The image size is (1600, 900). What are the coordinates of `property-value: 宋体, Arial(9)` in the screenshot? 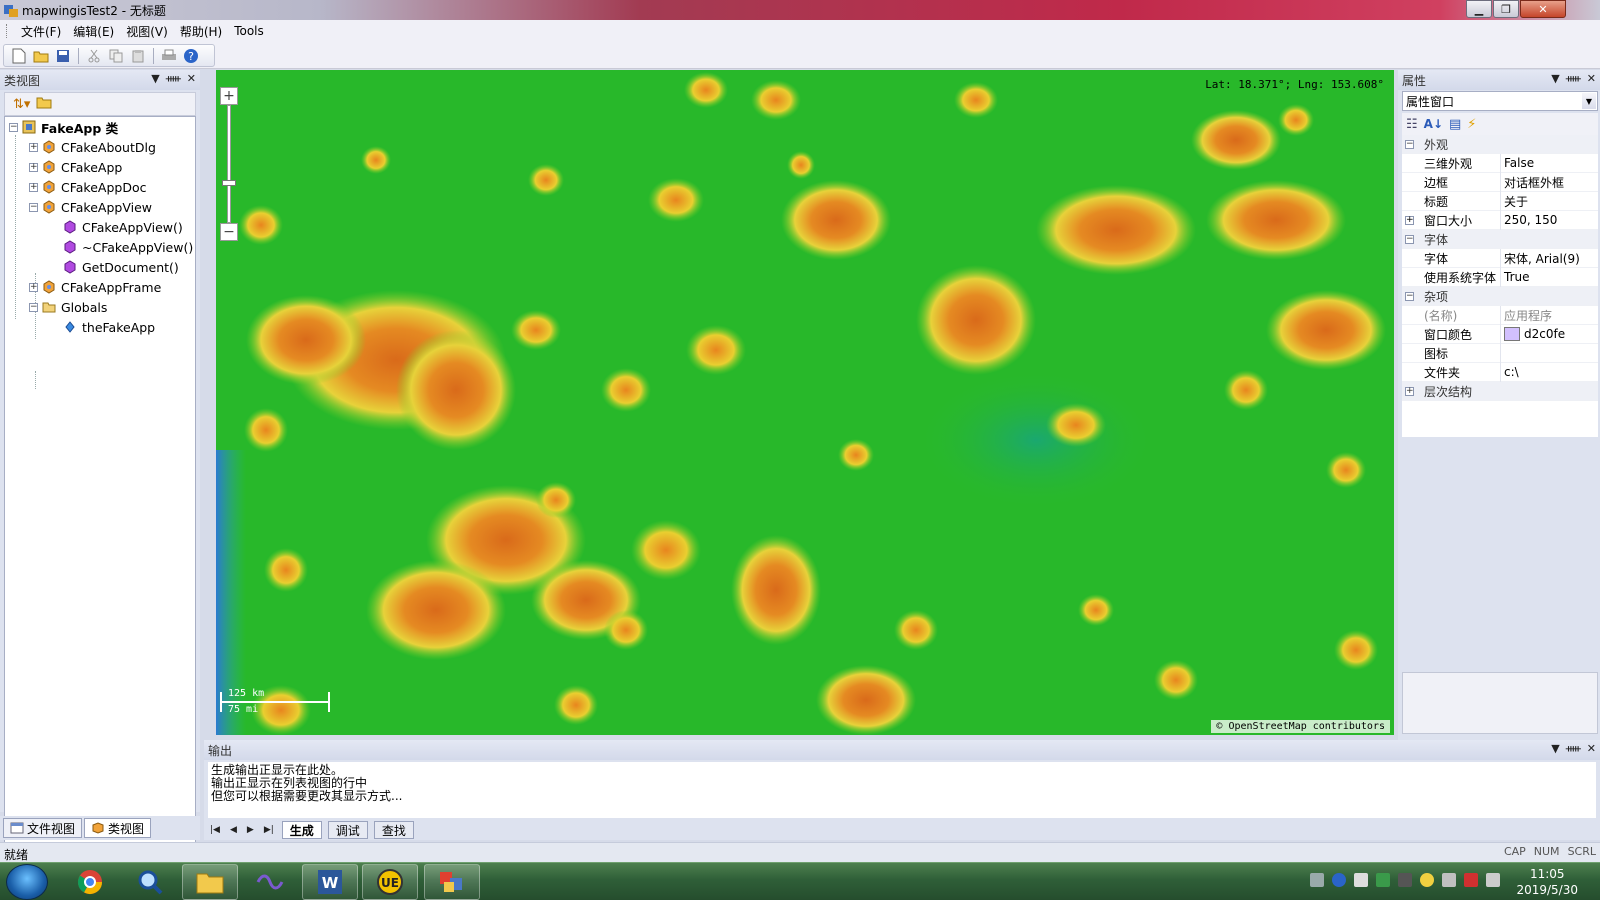 It's located at (1542, 258).